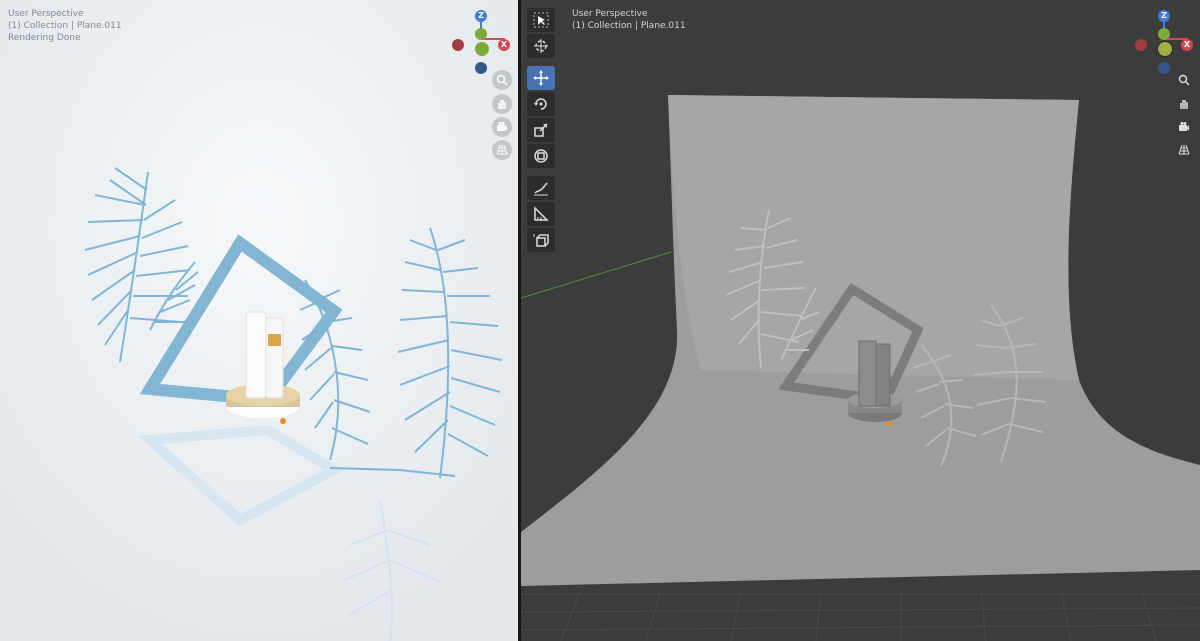  I want to click on scale-icon, so click(541, 130).